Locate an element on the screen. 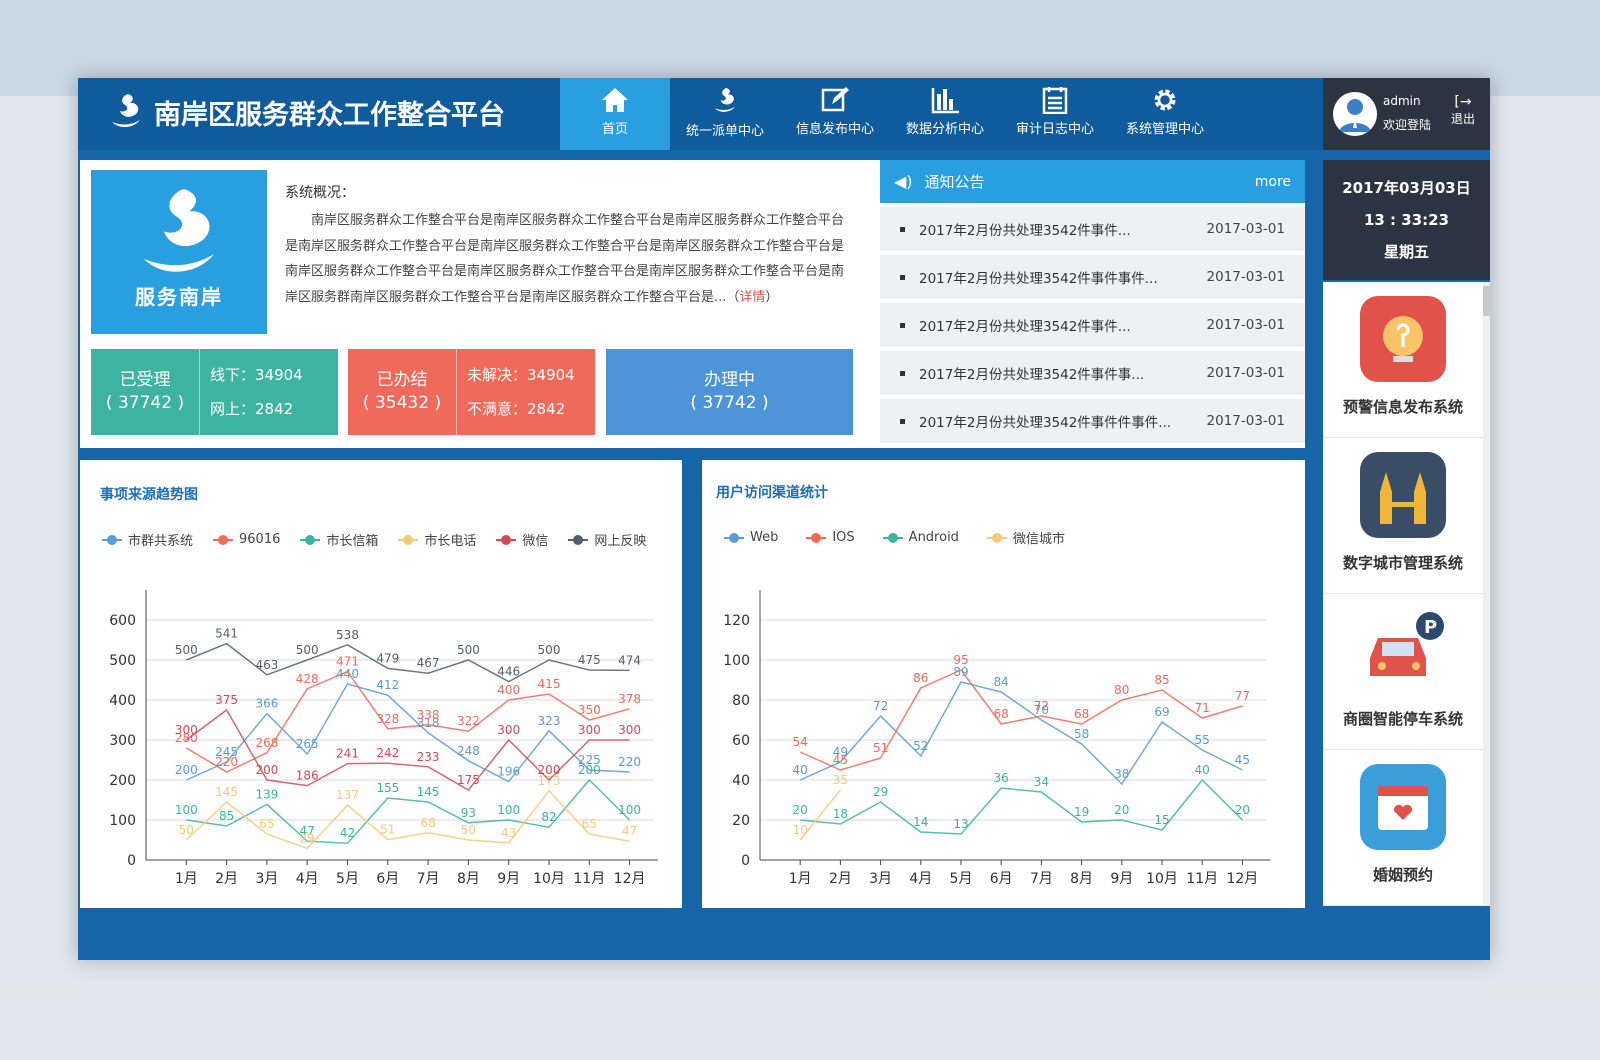 This screenshot has height=1060, width=1600. date: 2017年03月03日 is located at coordinates (1406, 188).